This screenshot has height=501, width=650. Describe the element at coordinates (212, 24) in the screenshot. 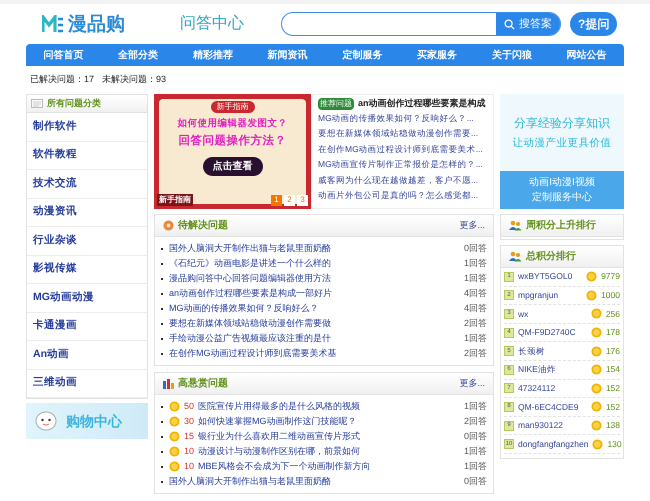

I see `section-title: 问答中心` at that location.